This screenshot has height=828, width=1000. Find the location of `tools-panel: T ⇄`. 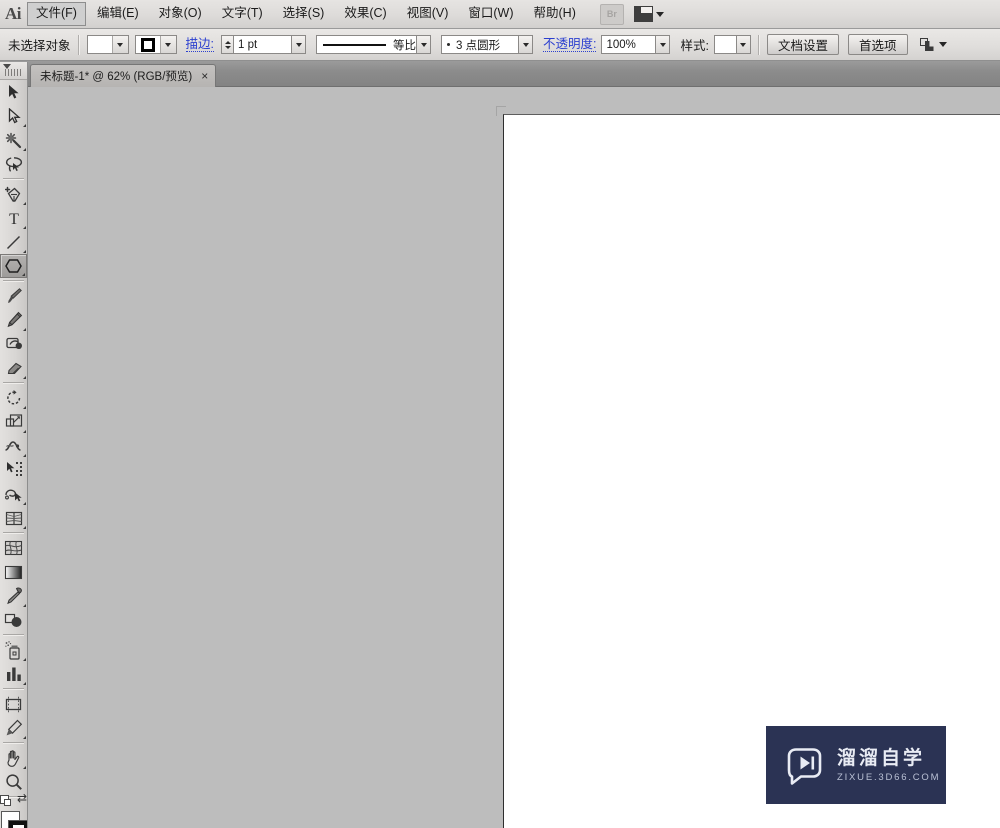

tools-panel: T ⇄ is located at coordinates (14, 445).